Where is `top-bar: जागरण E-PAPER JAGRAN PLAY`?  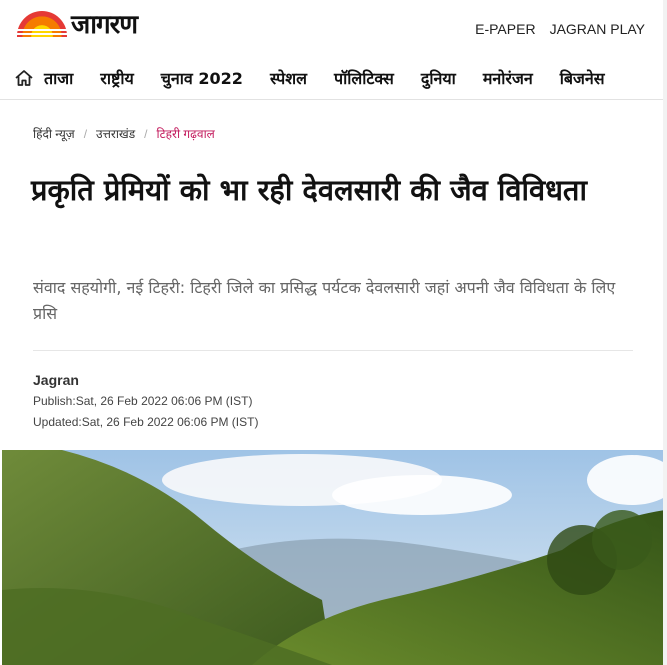
top-bar: जागरण E-PAPER JAGRAN PLAY is located at coordinates (333, 28).